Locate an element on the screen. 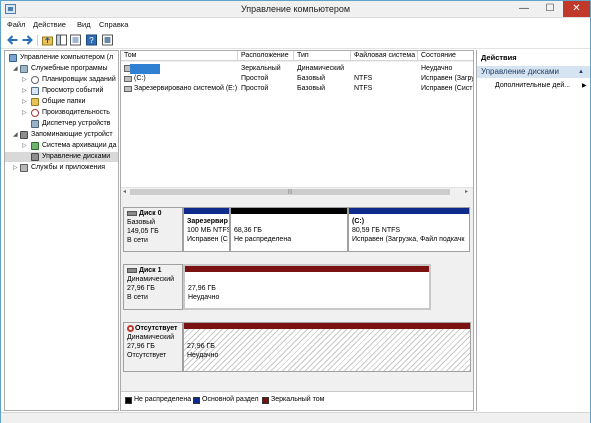 This screenshot has width=591, height=423. missing-disk-warning-icon is located at coordinates (130, 328).